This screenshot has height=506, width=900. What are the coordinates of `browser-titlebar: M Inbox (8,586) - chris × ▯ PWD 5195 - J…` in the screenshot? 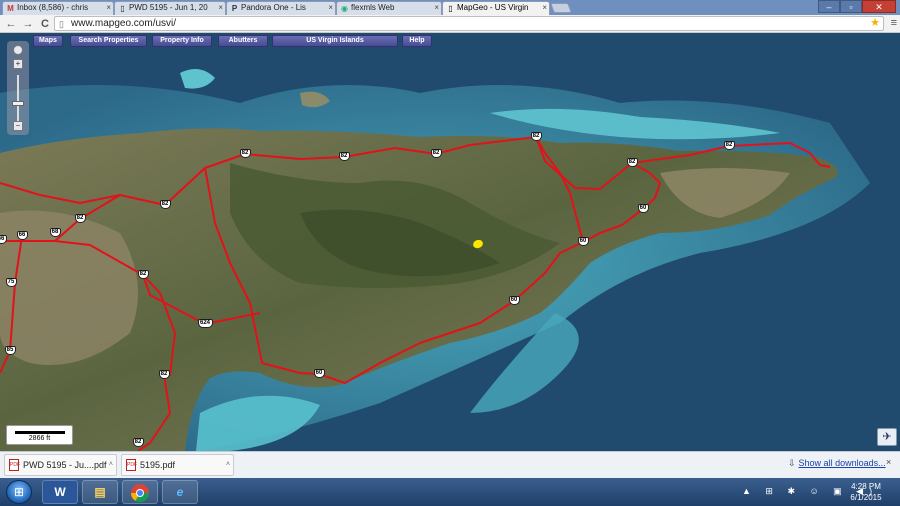 It's located at (450, 7).